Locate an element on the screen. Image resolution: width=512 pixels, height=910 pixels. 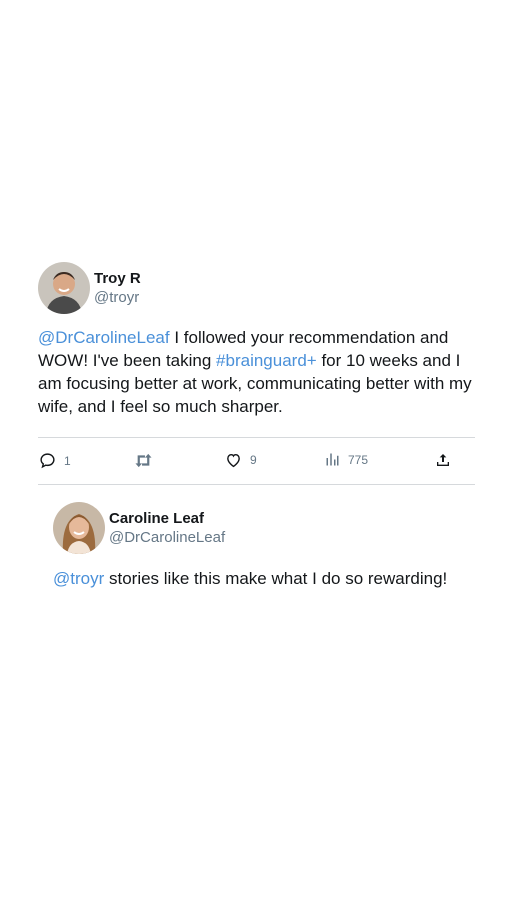
share-button is located at coordinates (443, 460).